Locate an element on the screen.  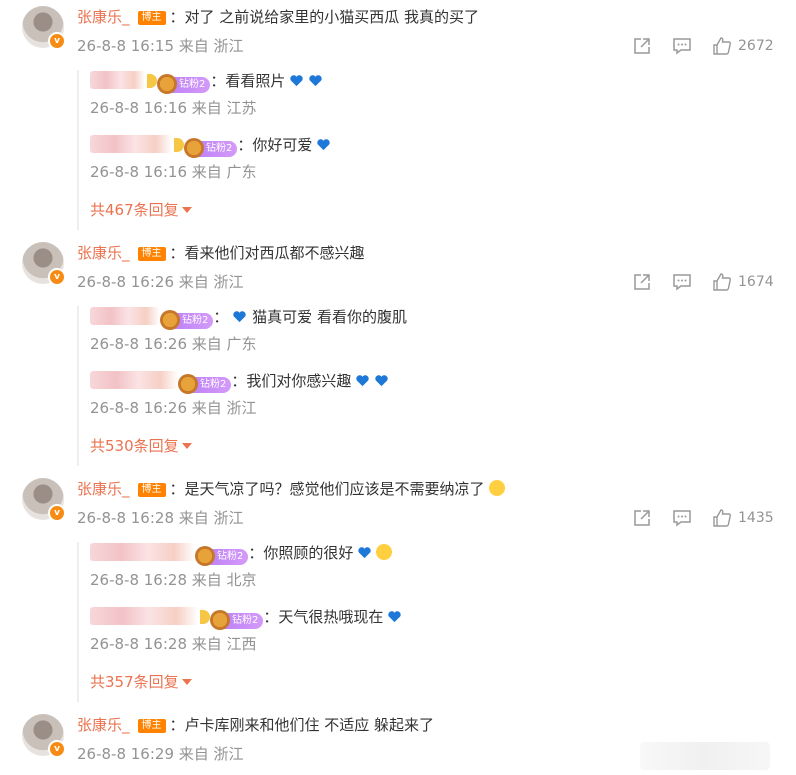
reply-text: ：你照顾的很好 is located at coordinates (301, 553).